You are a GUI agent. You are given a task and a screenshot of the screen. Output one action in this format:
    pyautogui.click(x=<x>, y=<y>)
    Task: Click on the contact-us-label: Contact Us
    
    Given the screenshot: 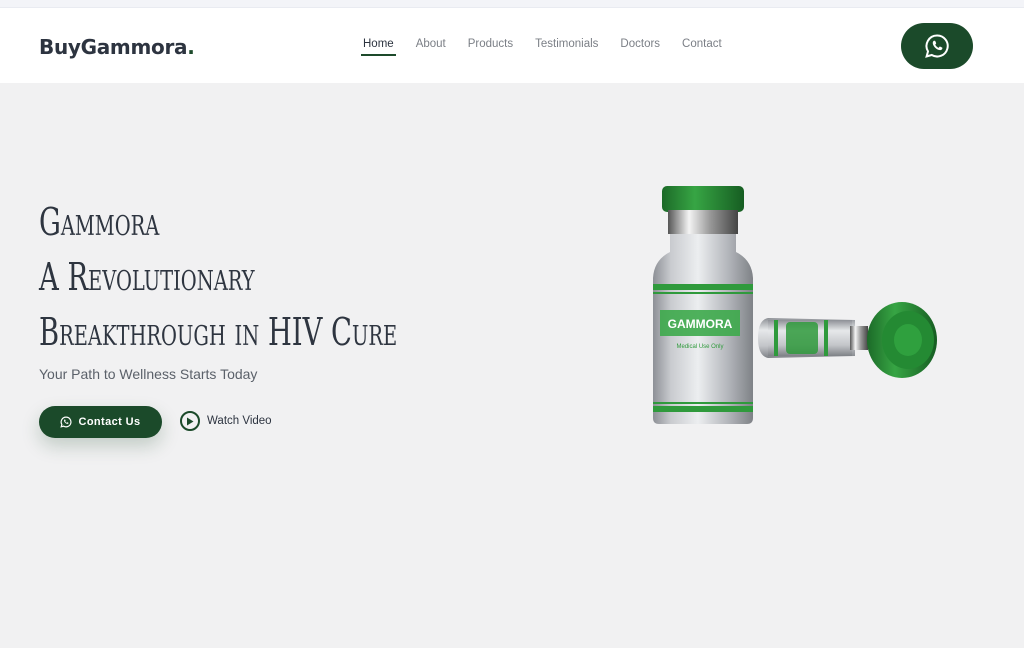 What is the action you would take?
    pyautogui.click(x=109, y=422)
    